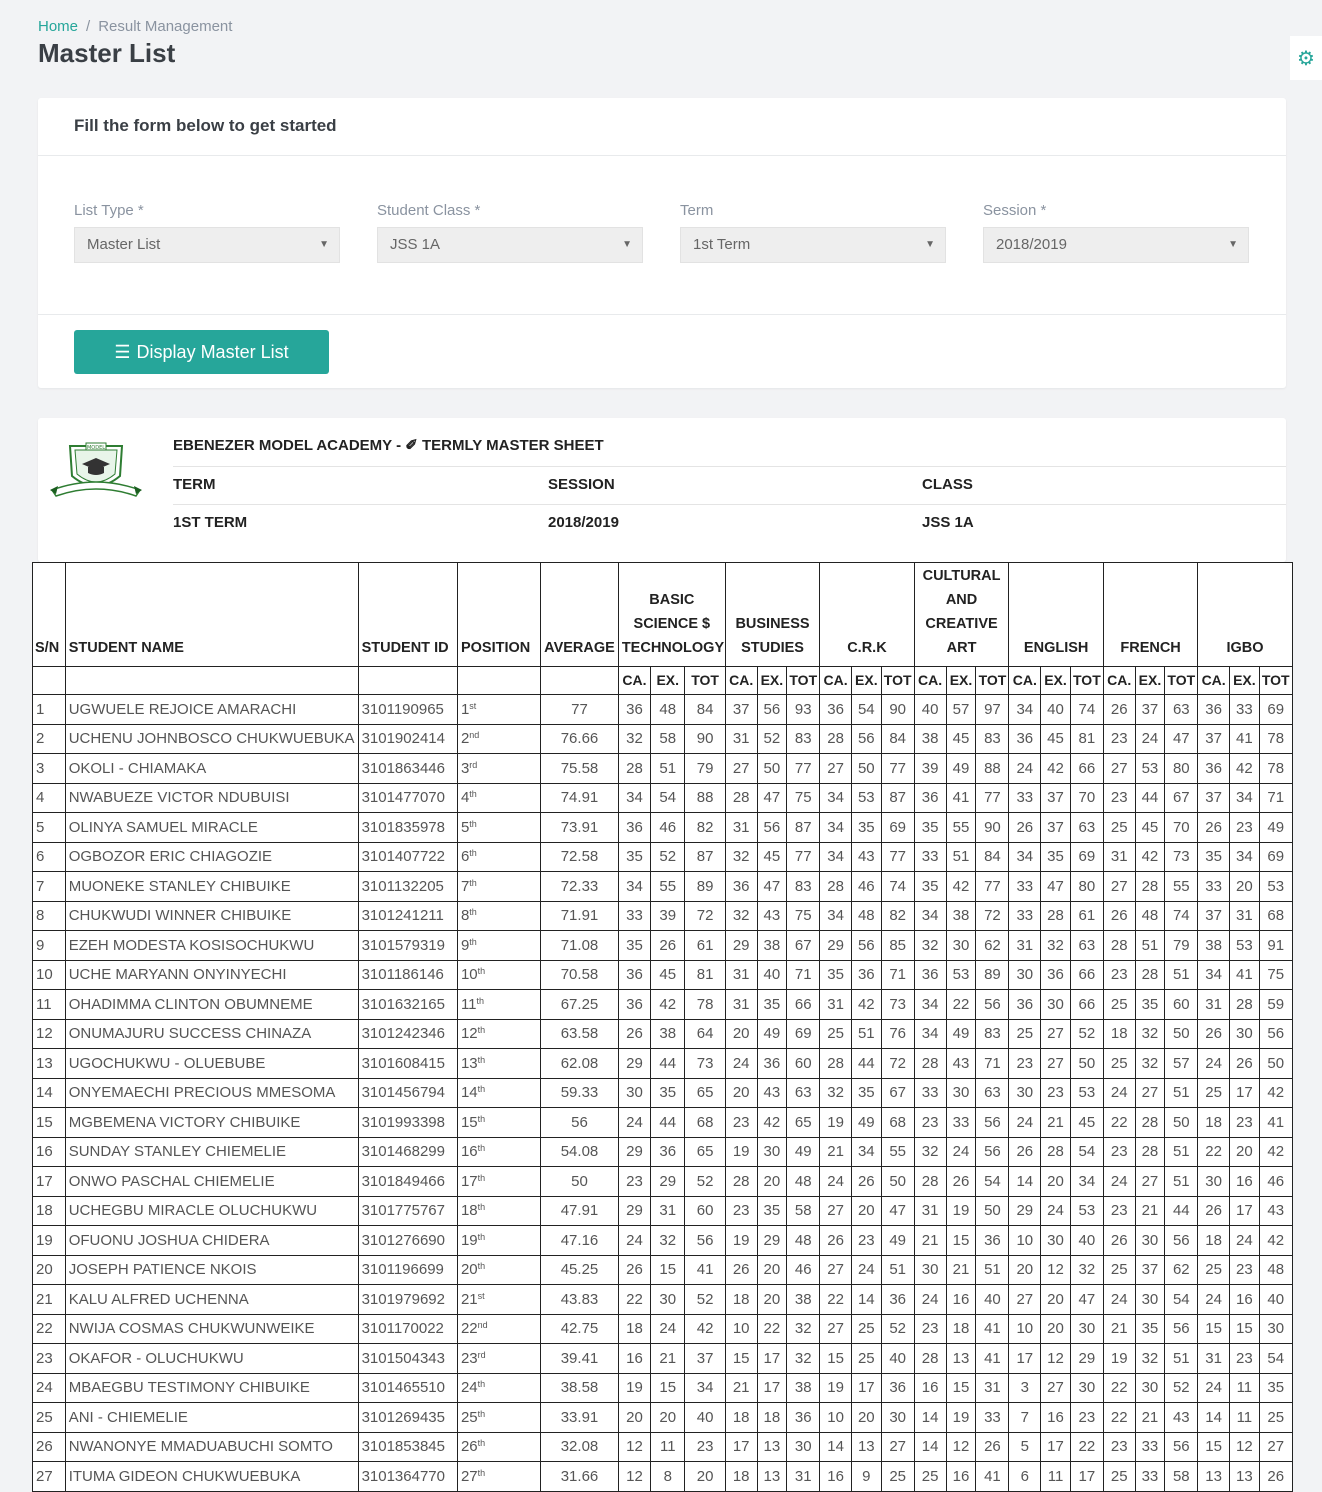  What do you see at coordinates (705, 1210) in the screenshot?
I see `score-cell-tot: 60` at bounding box center [705, 1210].